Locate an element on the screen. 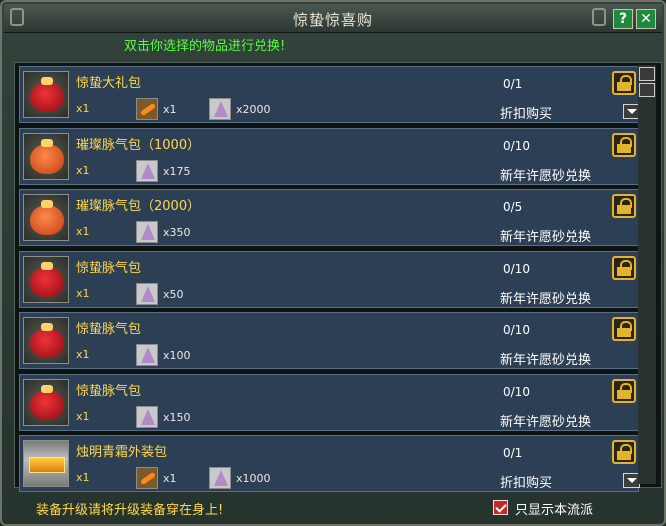 Image resolution: width=666 pixels, height=526 pixels. item-name: 烛明青霜外装包 is located at coordinates (122, 452).